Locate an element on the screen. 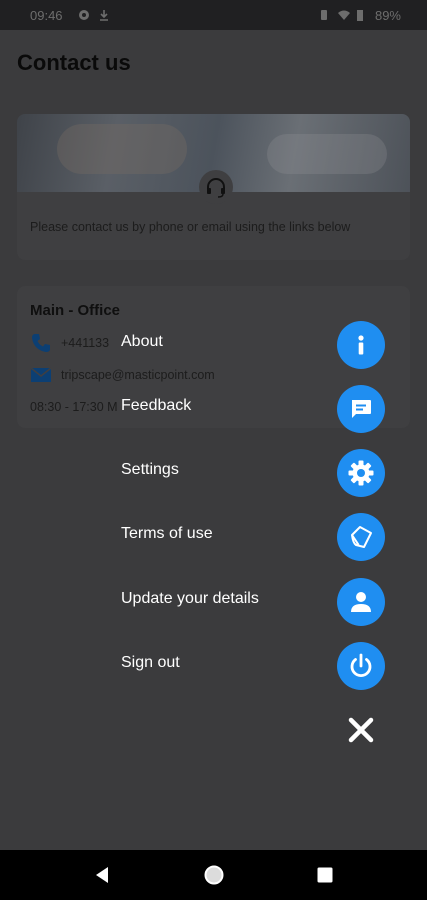 Image resolution: width=427 pixels, height=900 pixels. close-icon is located at coordinates (361, 730).